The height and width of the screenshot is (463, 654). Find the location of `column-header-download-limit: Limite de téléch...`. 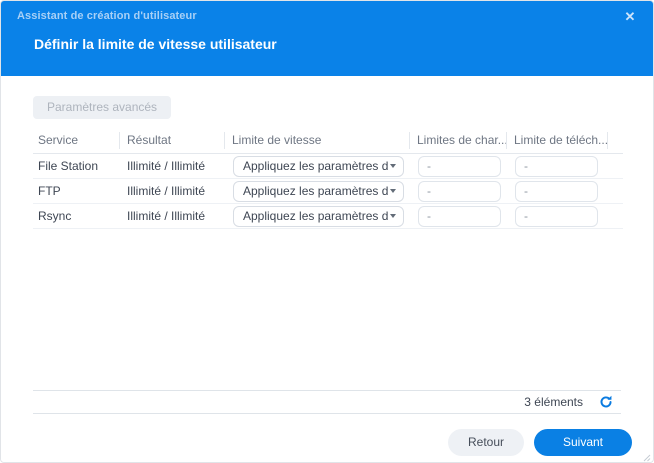

column-header-download-limit: Limite de téléch... is located at coordinates (557, 140).